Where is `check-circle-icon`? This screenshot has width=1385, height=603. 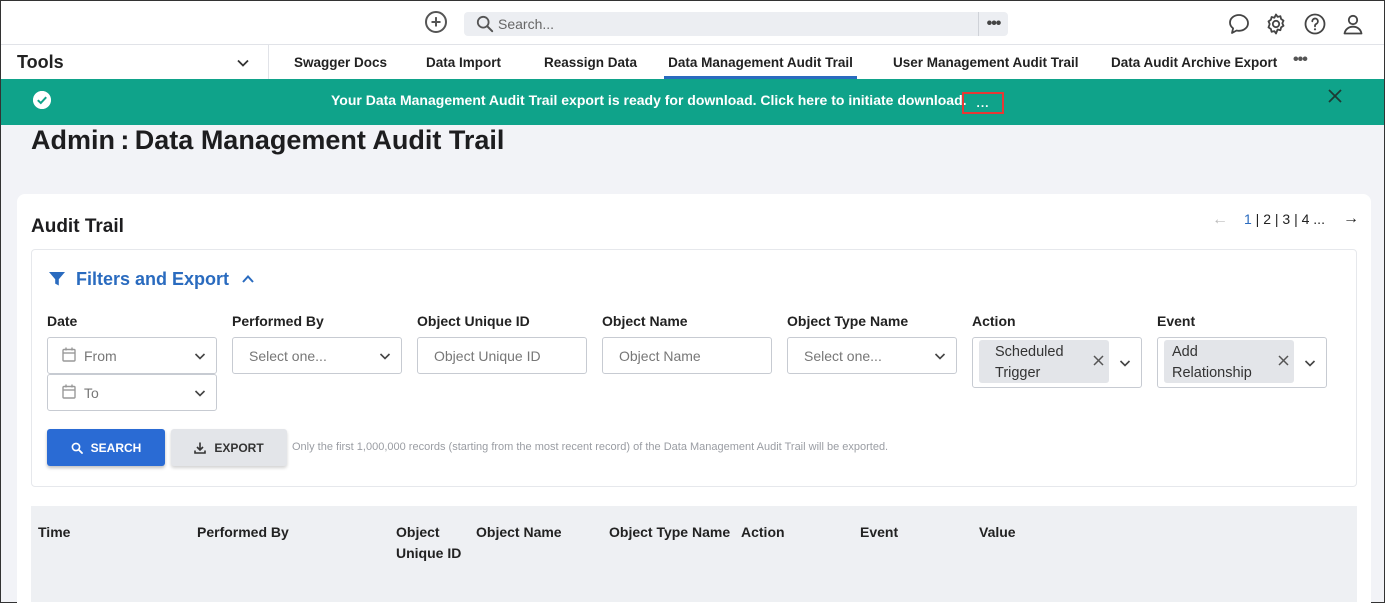 check-circle-icon is located at coordinates (42, 100).